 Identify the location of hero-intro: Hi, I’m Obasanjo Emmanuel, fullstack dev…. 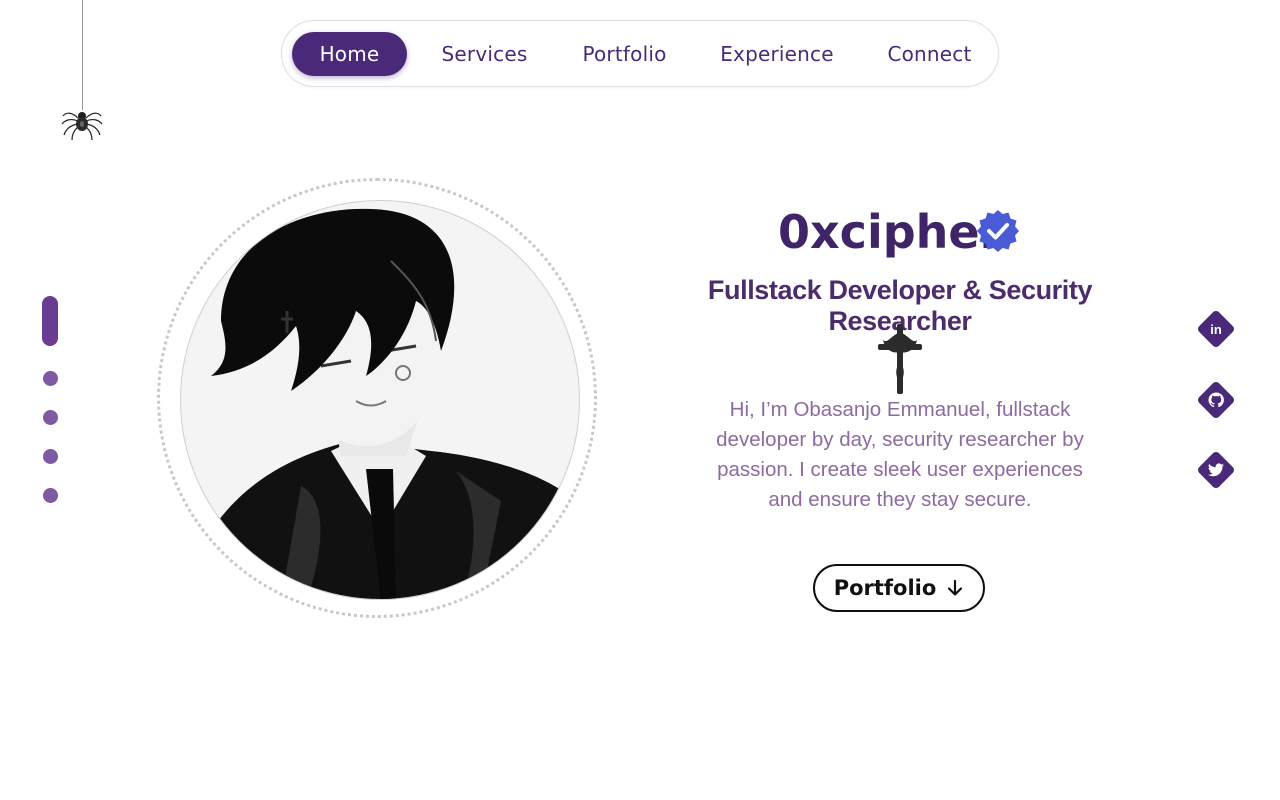
(900, 454).